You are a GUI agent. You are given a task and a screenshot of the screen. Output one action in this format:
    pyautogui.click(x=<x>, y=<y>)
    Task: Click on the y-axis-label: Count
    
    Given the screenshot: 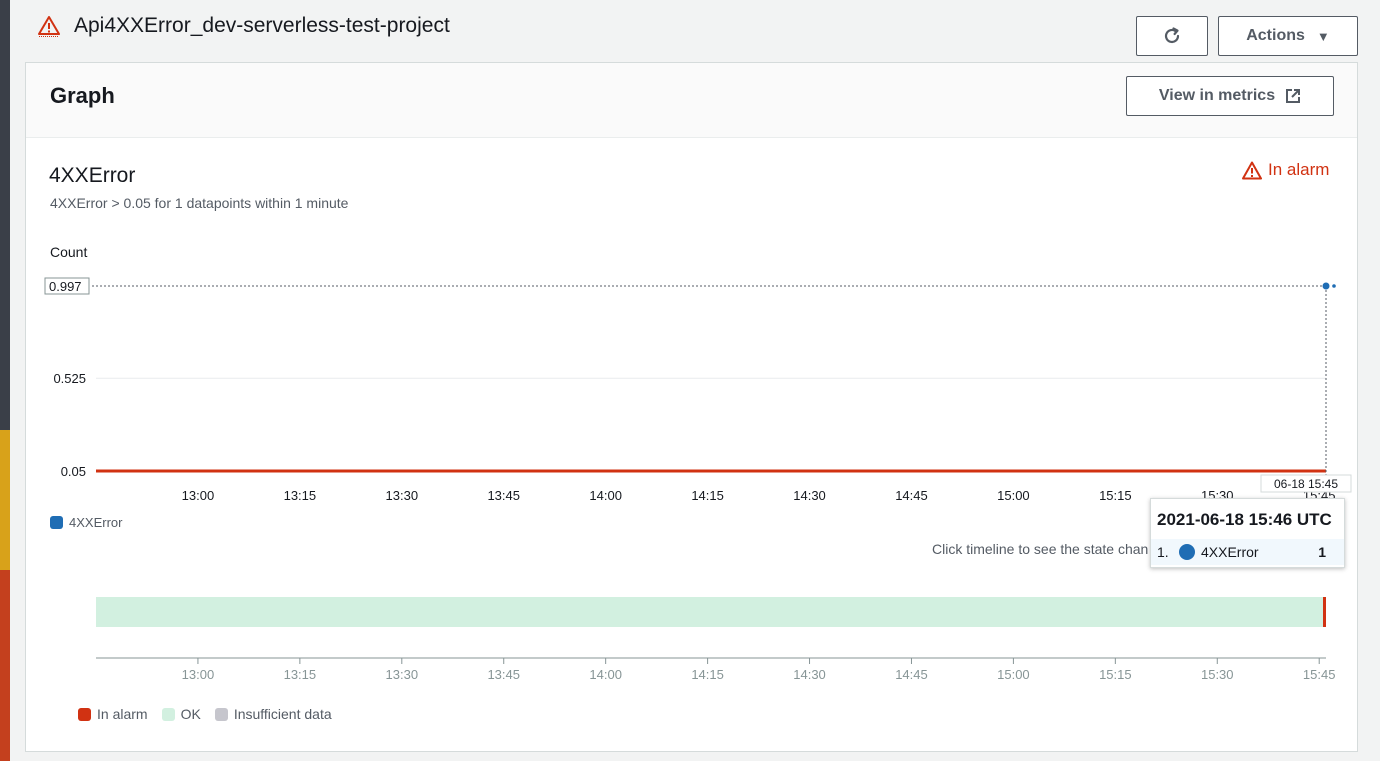 What is the action you would take?
    pyautogui.click(x=68, y=252)
    